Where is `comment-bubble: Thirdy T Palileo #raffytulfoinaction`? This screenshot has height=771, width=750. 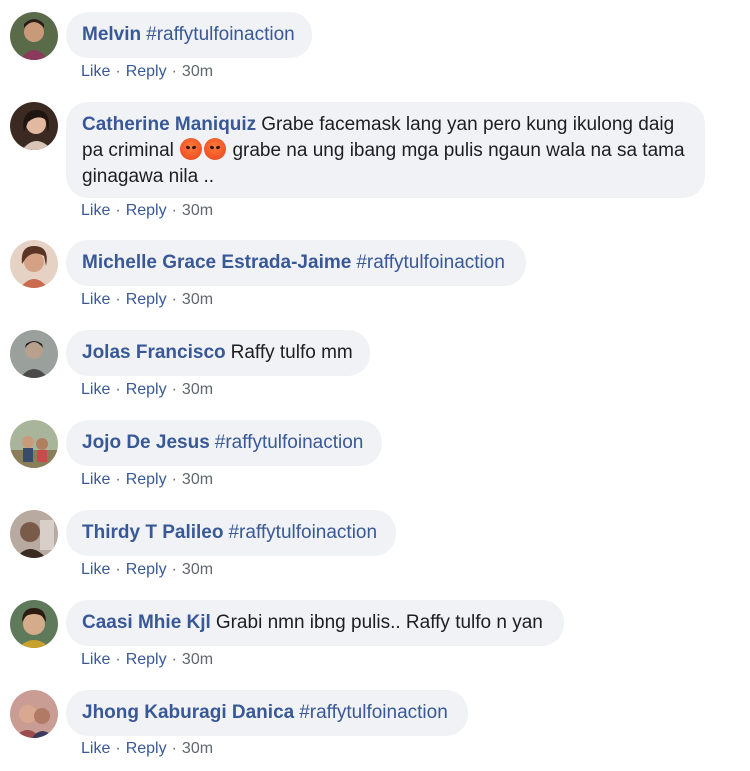
comment-bubble: Thirdy T Palileo #raffytulfoinaction is located at coordinates (231, 533).